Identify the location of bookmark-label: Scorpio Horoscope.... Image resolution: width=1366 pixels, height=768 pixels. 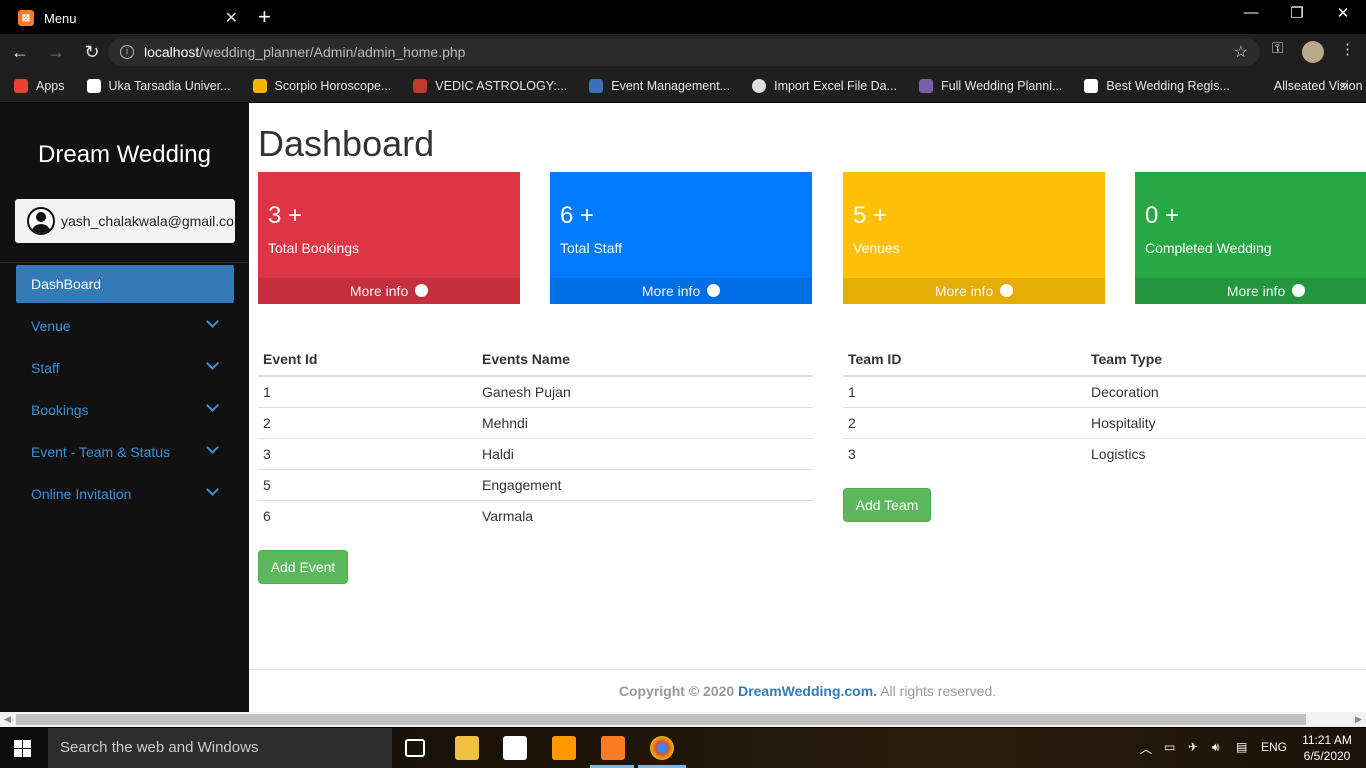
(333, 86).